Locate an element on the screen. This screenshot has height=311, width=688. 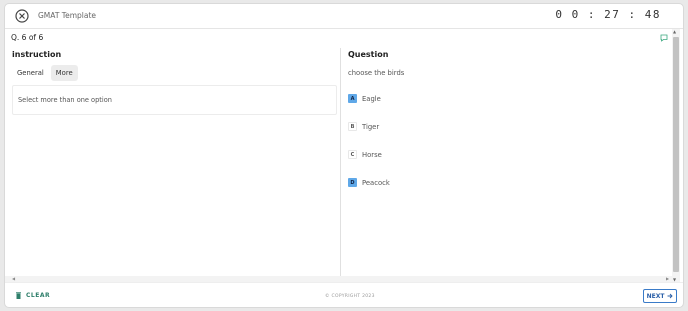
option-a-letter: A is located at coordinates (352, 98).